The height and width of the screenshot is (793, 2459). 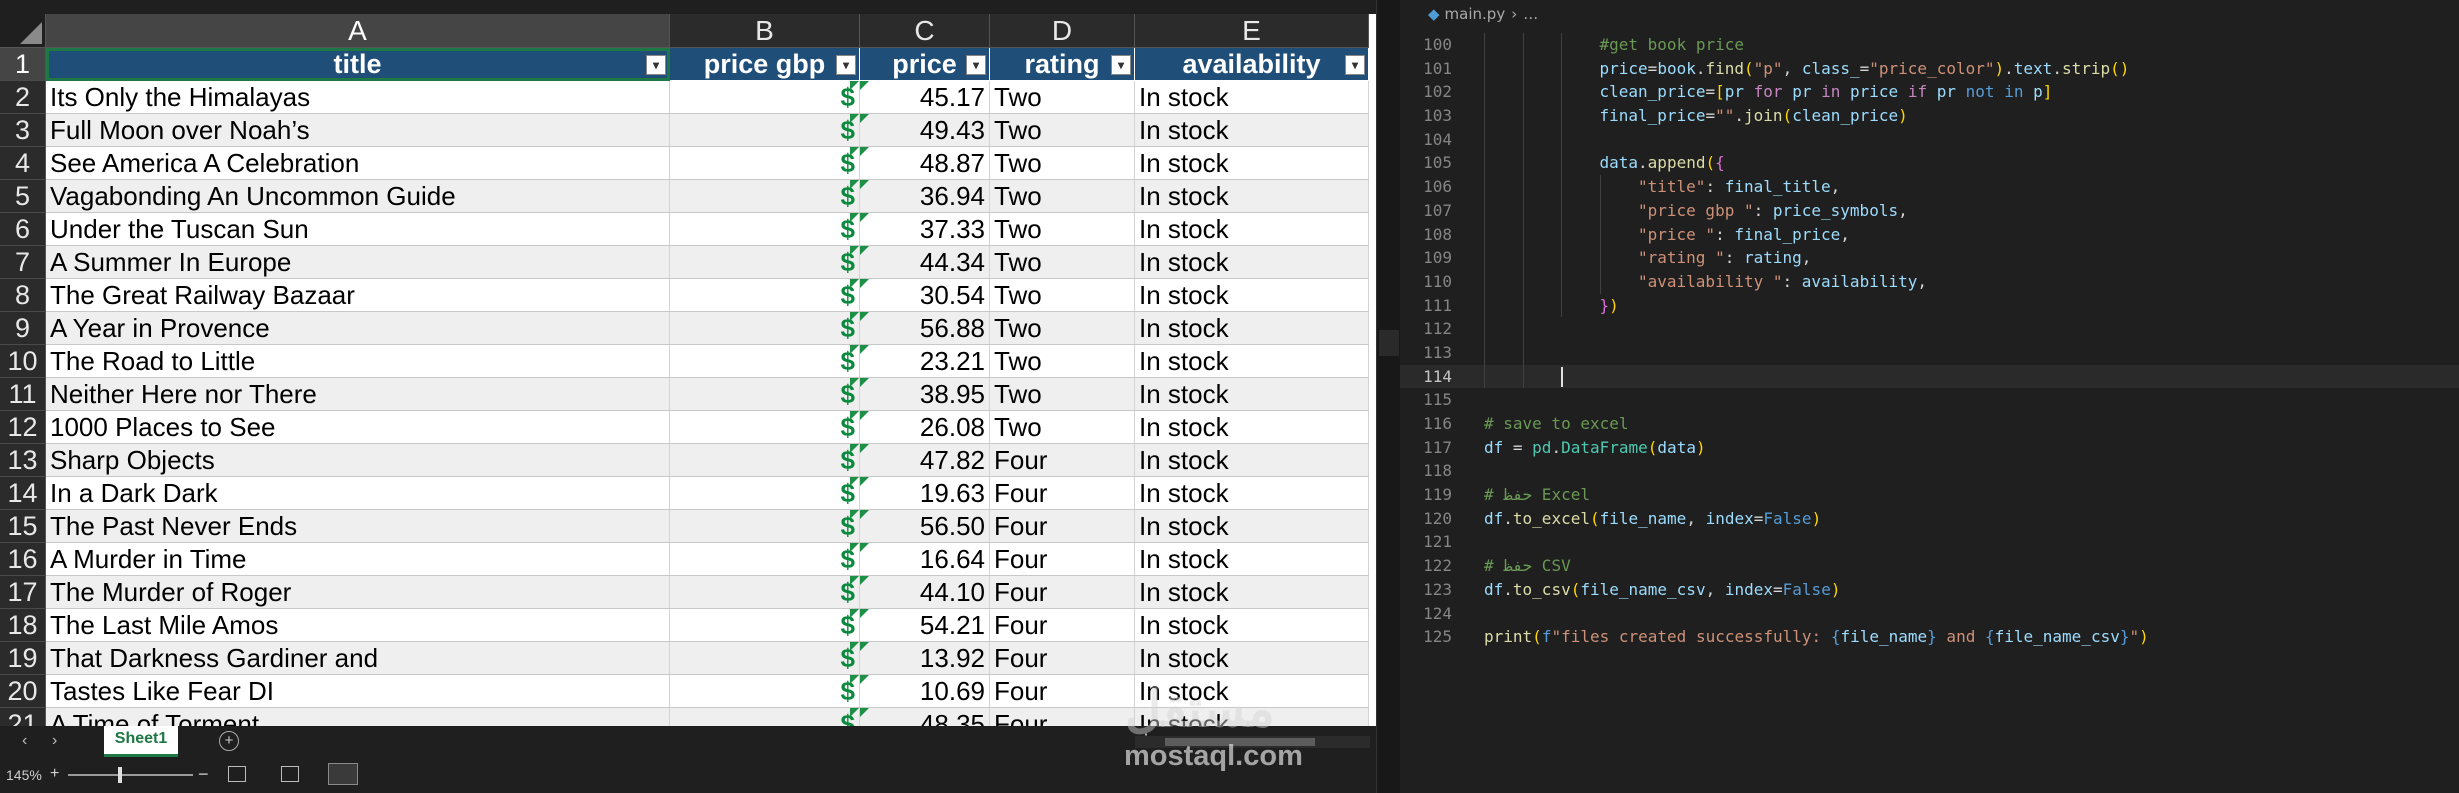 What do you see at coordinates (357, 658) in the screenshot?
I see `cell-title: That Darkness Gardiner and` at bounding box center [357, 658].